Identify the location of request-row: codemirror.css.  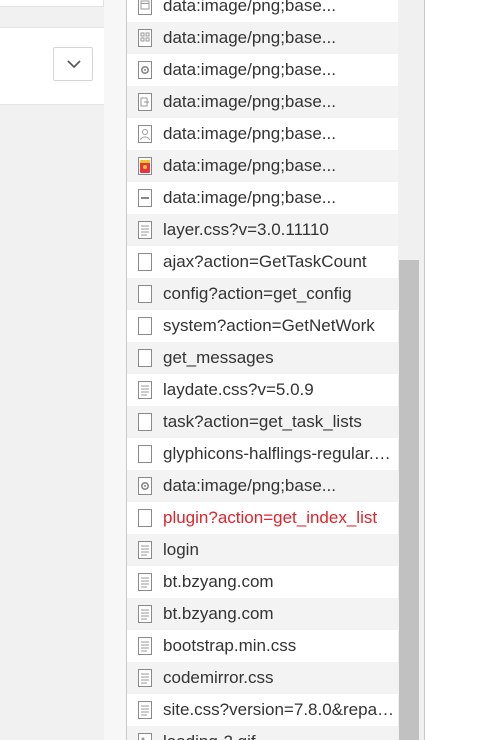
(262, 678).